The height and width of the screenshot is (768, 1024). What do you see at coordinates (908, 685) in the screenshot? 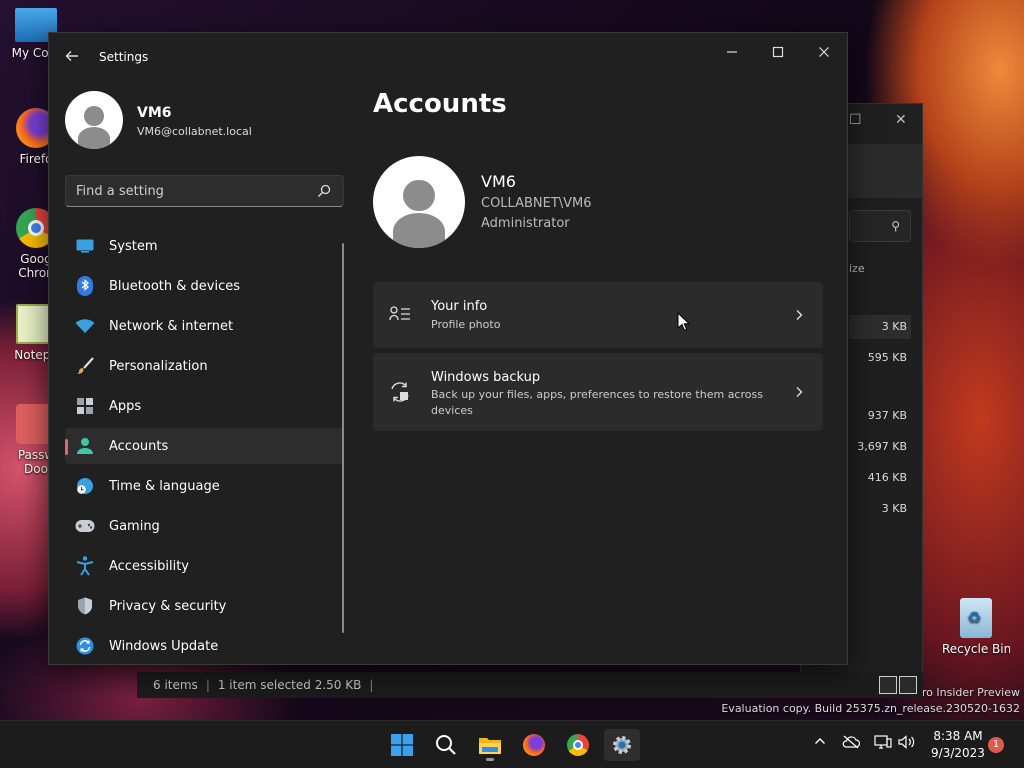
I see `tiles-view-icon` at bounding box center [908, 685].